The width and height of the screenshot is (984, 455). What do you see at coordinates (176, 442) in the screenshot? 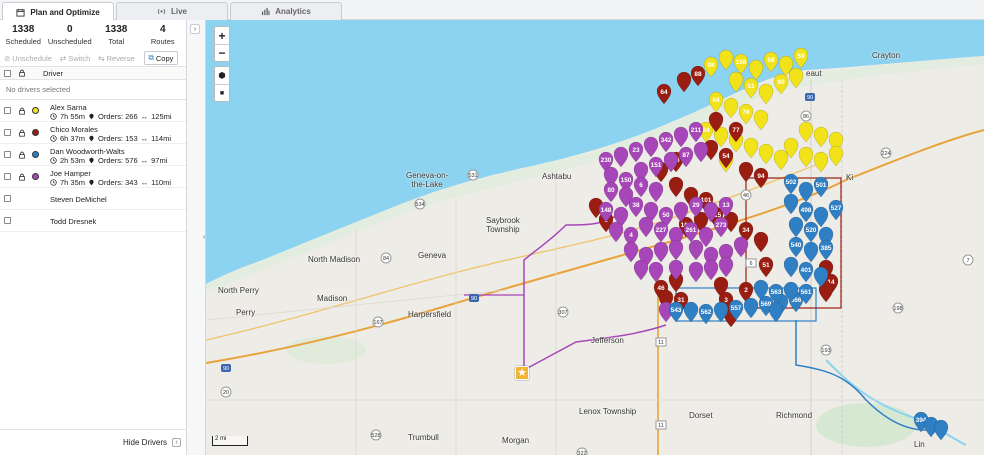
I see `collapse-icon: ‹` at bounding box center [176, 442].